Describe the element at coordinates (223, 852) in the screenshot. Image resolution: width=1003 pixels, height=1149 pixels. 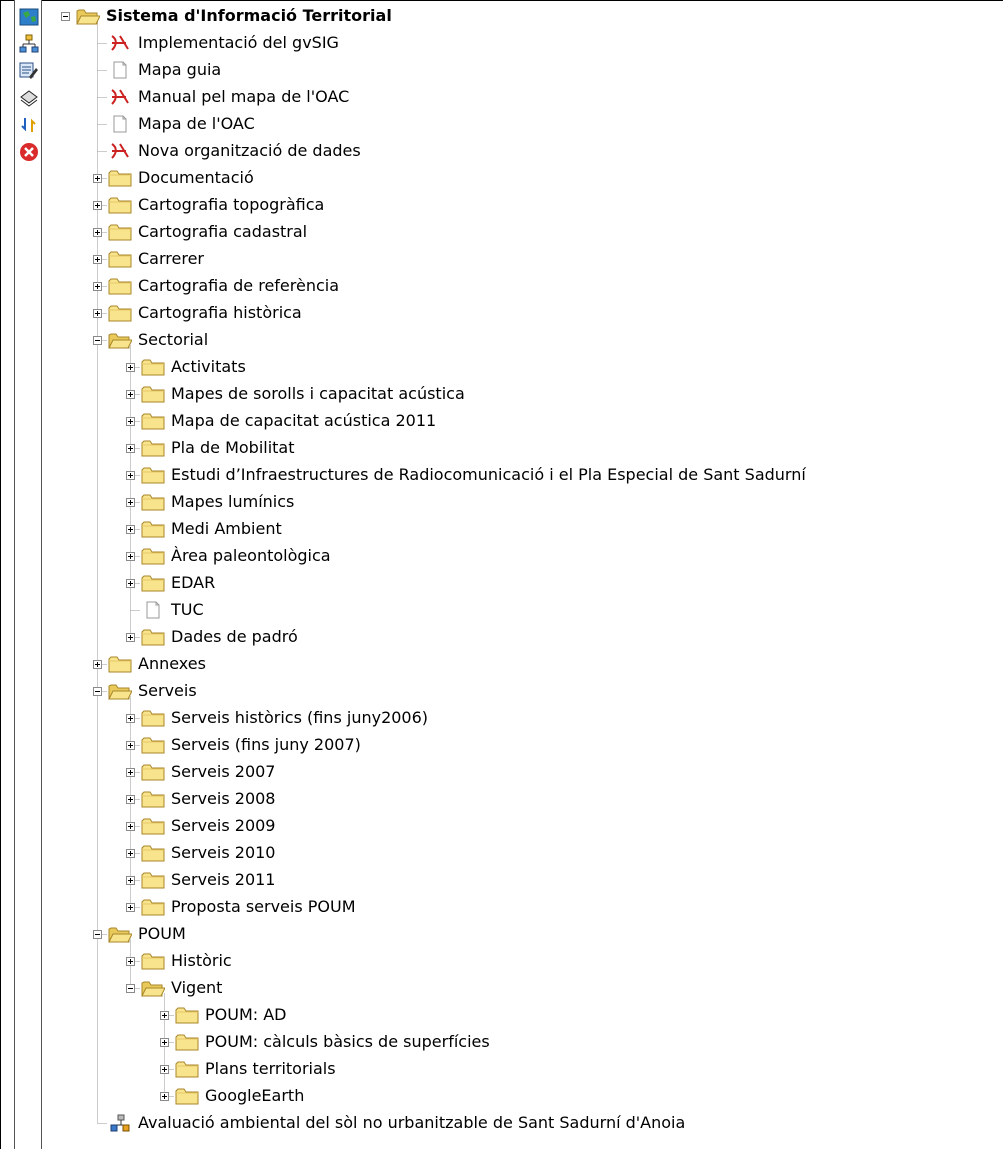
I see `tree-item-label: Serveis 2010` at that location.